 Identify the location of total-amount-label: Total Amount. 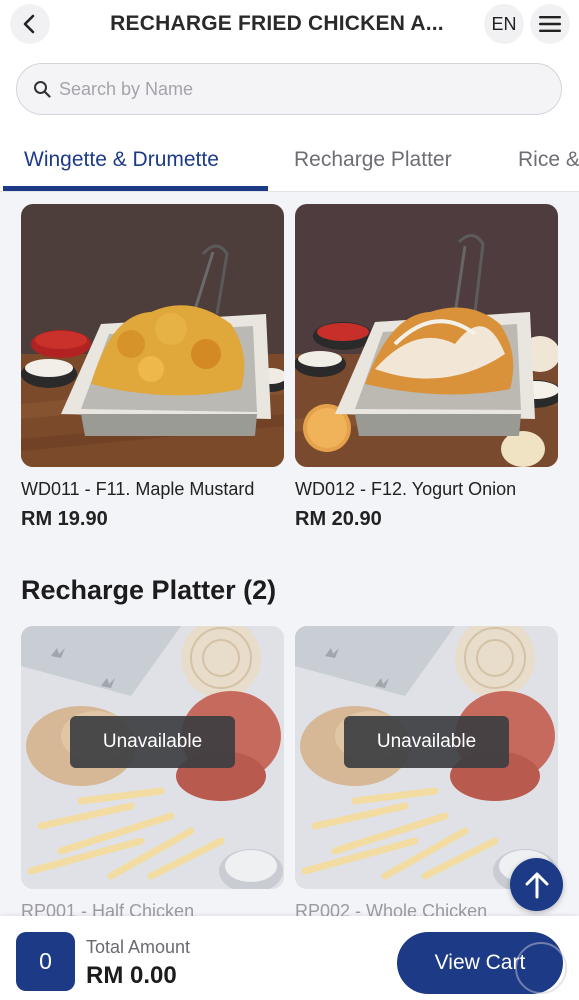
(138, 947).